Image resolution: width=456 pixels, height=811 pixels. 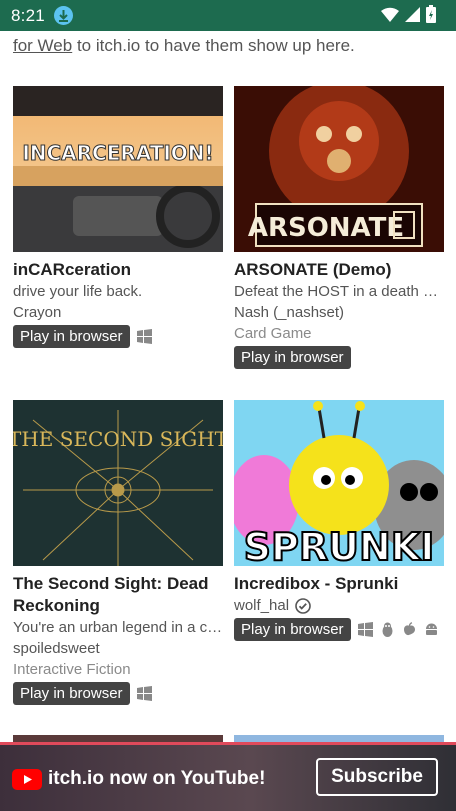 What do you see at coordinates (339, 584) in the screenshot?
I see `game-title: Incredibox - Sprunki` at bounding box center [339, 584].